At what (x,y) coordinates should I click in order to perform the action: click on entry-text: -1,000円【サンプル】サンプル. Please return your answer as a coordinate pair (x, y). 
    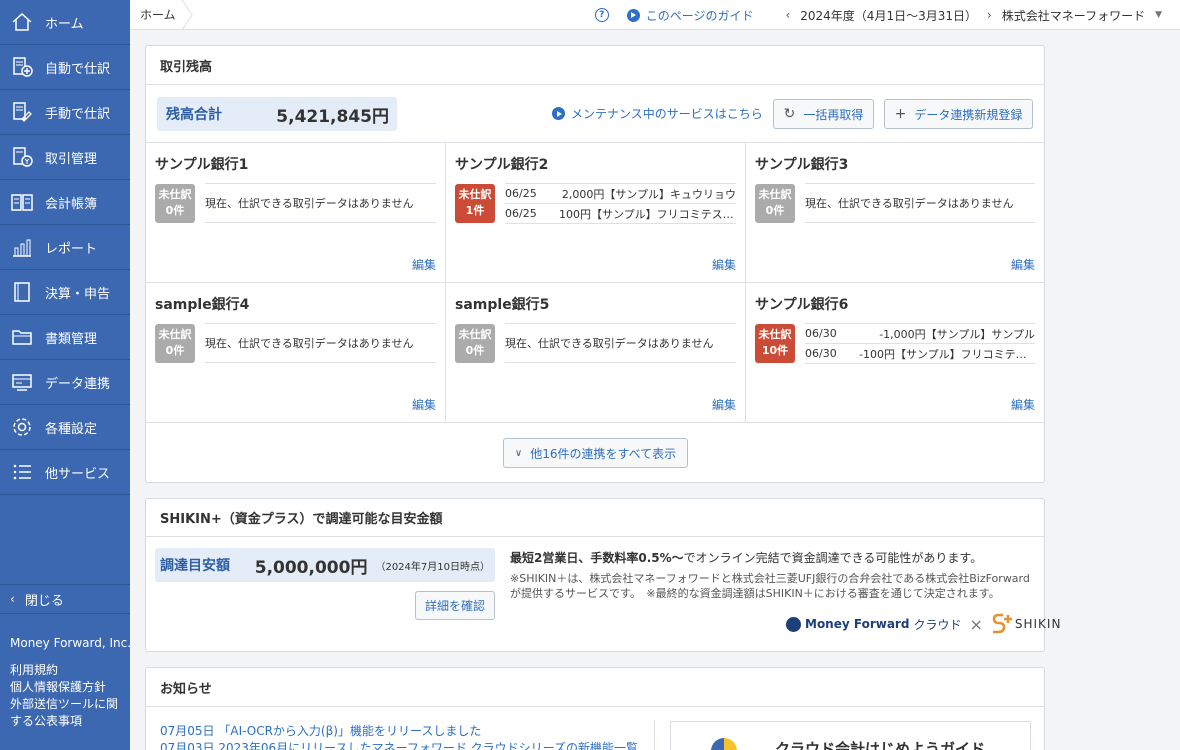
    Looking at the image, I should click on (957, 334).